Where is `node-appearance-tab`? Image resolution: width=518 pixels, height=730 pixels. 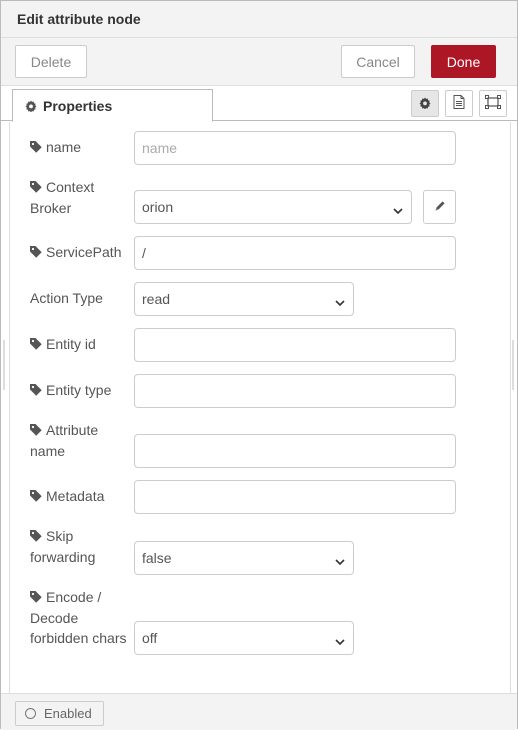 node-appearance-tab is located at coordinates (493, 103).